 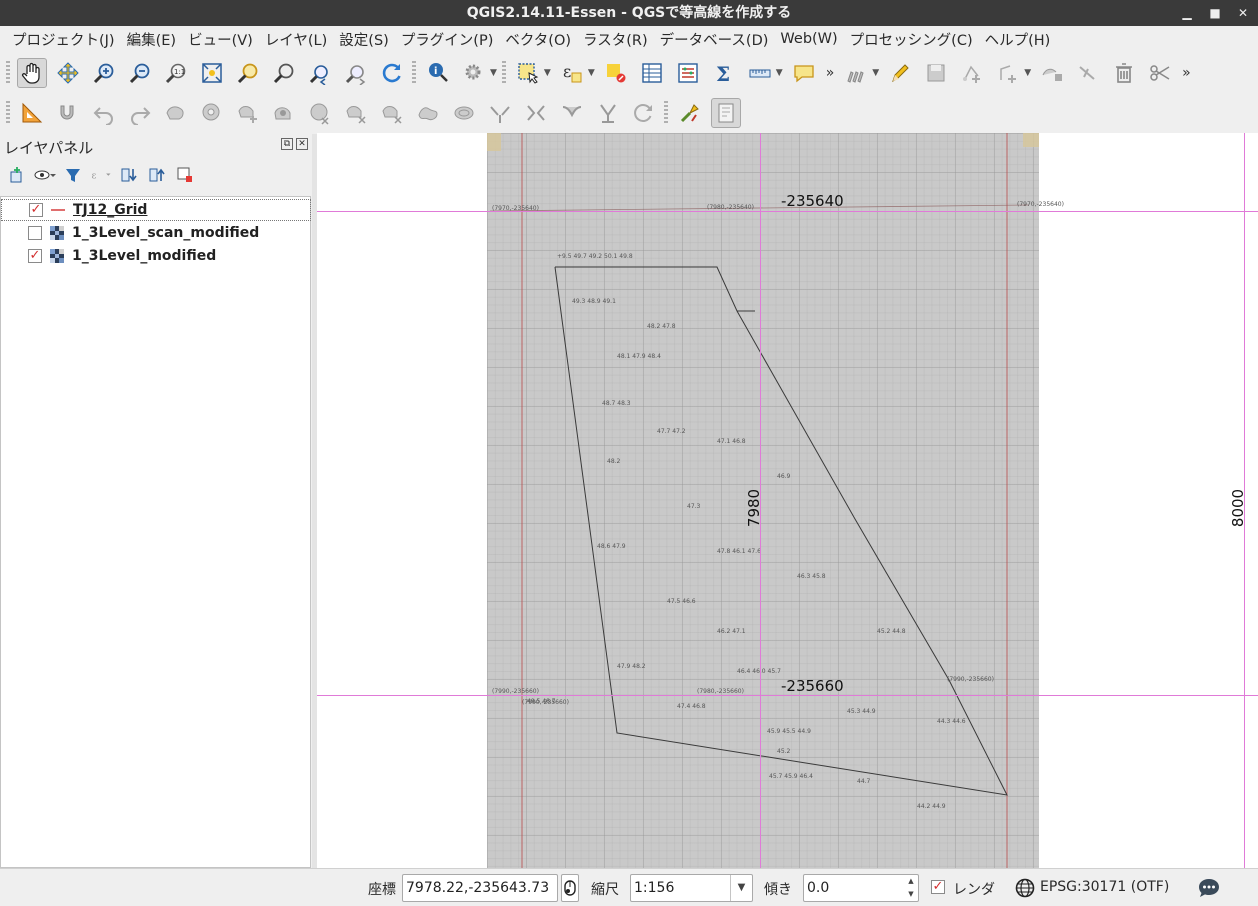 What do you see at coordinates (104, 113) in the screenshot?
I see `undo-button` at bounding box center [104, 113].